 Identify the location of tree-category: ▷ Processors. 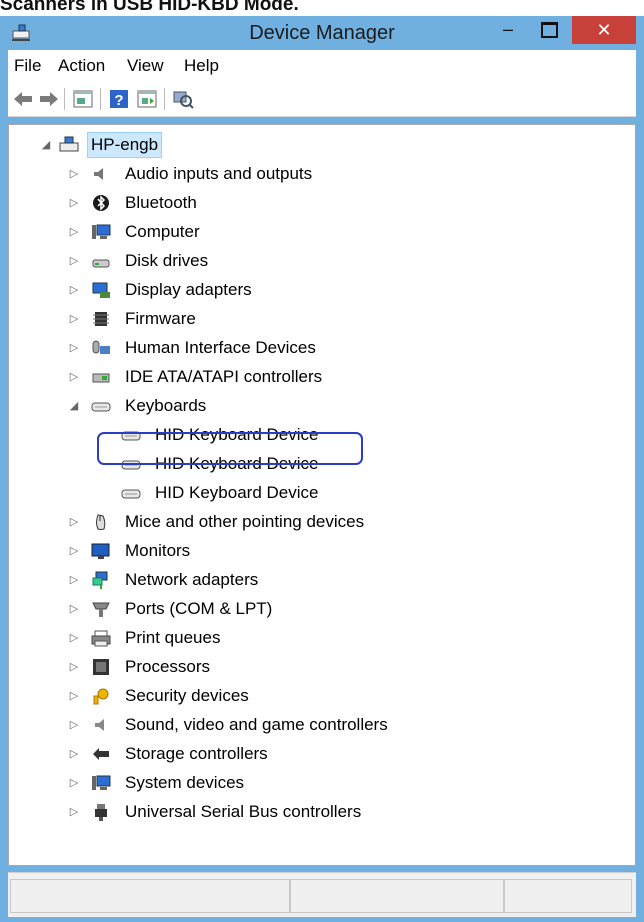
(319, 667).